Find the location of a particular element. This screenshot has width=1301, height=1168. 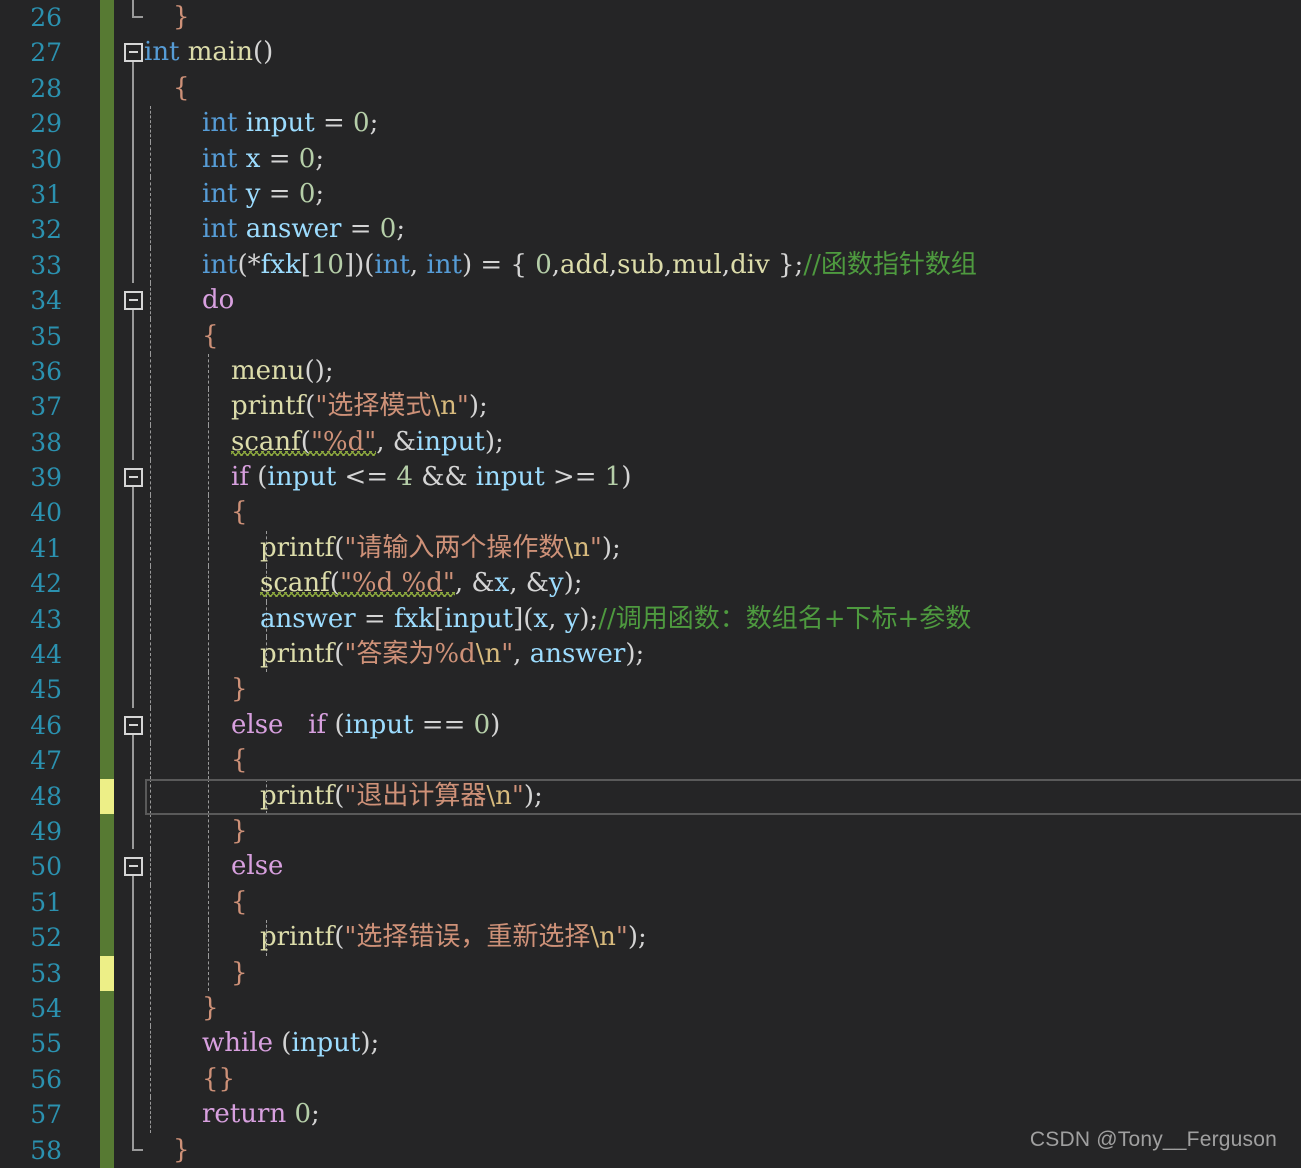

code-line: 47 { is located at coordinates (650, 761).